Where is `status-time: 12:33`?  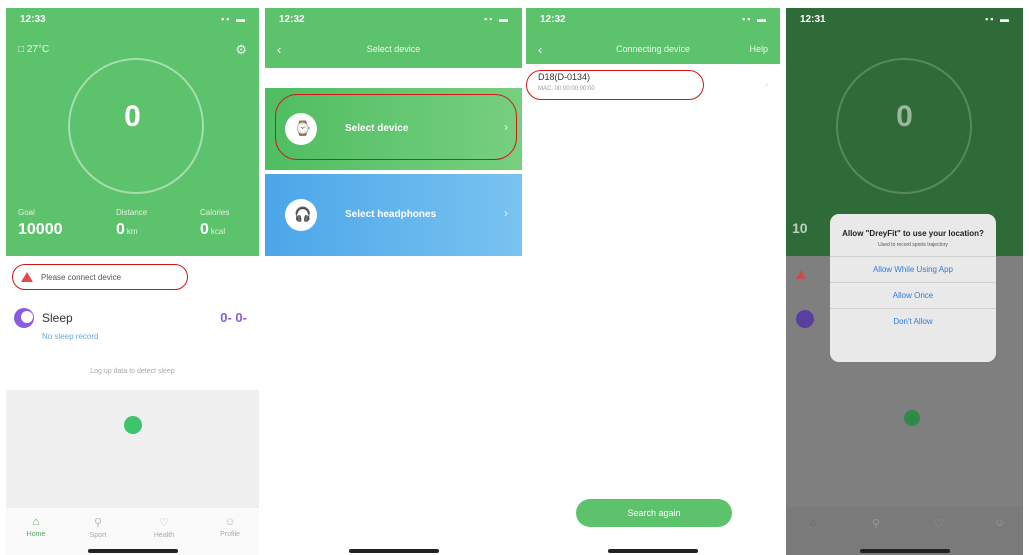 status-time: 12:33 is located at coordinates (33, 19).